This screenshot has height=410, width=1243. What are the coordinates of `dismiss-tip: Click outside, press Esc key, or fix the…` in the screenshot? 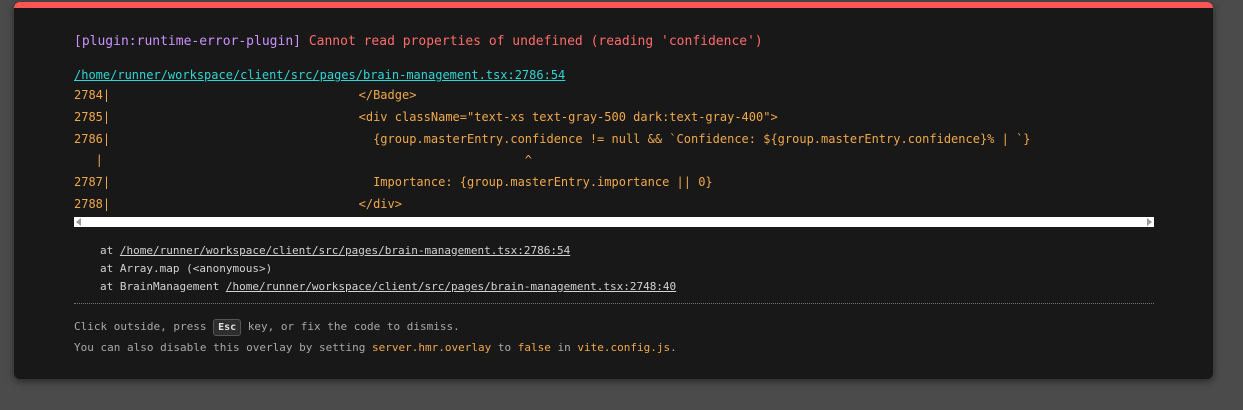 It's located at (614, 337).